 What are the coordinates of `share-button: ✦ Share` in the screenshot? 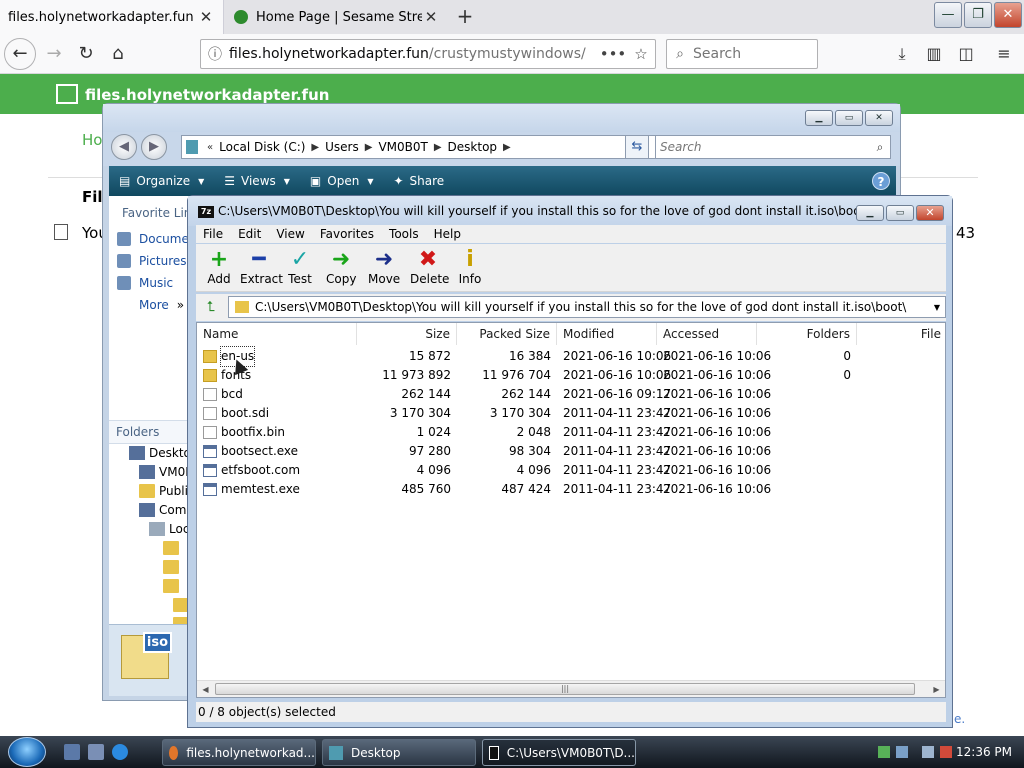 It's located at (418, 181).